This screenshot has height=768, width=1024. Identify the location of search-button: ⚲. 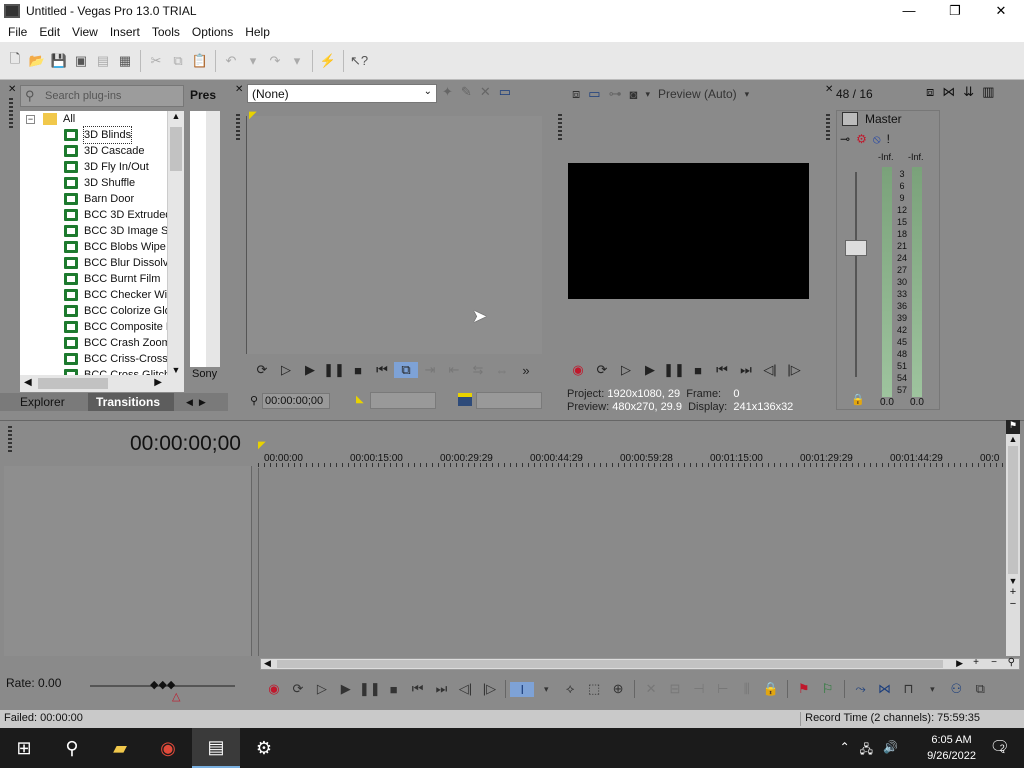
(72, 748).